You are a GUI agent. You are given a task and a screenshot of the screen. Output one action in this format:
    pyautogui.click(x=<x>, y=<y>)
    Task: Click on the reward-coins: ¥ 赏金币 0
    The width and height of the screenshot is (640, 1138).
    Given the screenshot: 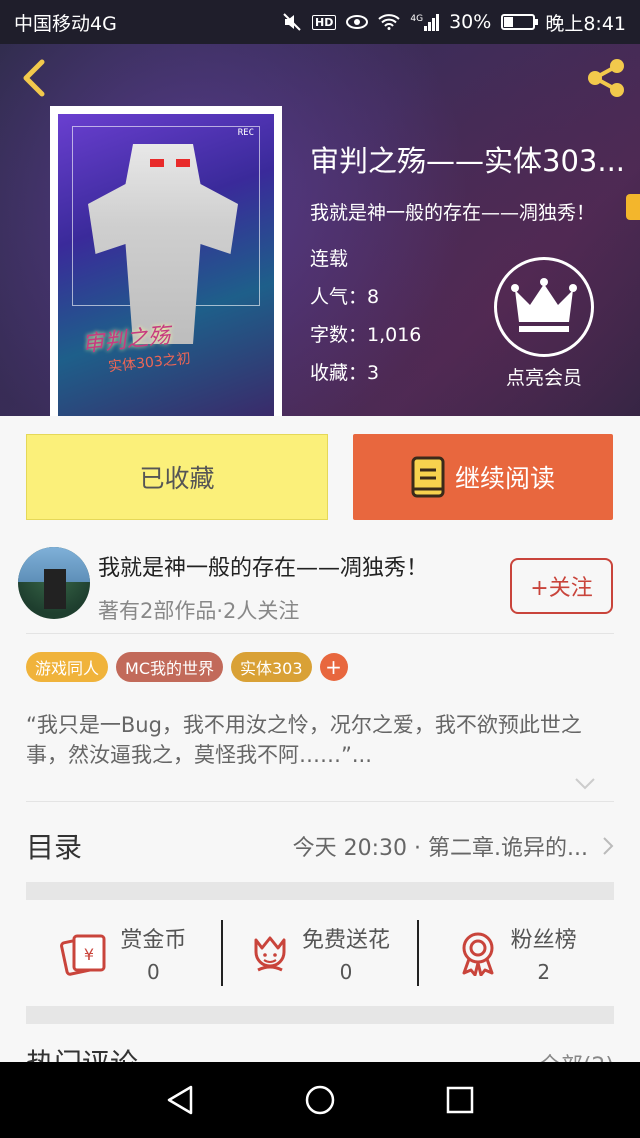 What is the action you would take?
    pyautogui.click(x=123, y=953)
    